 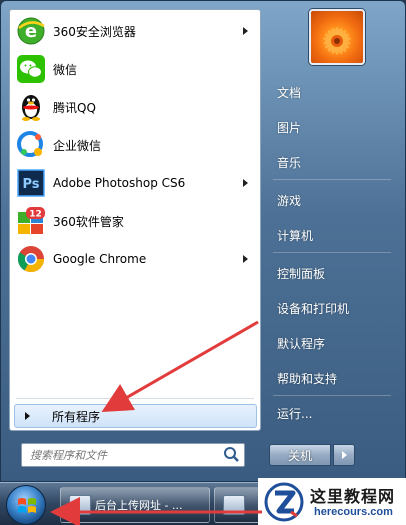 I want to click on program-item-chrome: Google Chrome, so click(x=135, y=259).